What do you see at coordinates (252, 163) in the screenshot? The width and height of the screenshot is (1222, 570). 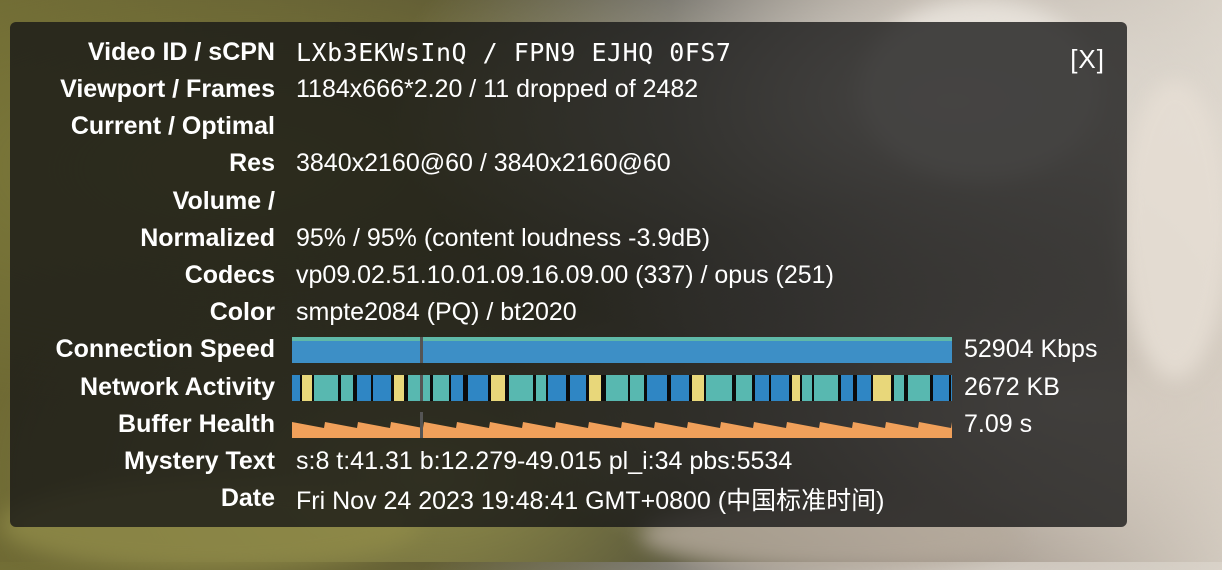 I see `res-label: Res` at bounding box center [252, 163].